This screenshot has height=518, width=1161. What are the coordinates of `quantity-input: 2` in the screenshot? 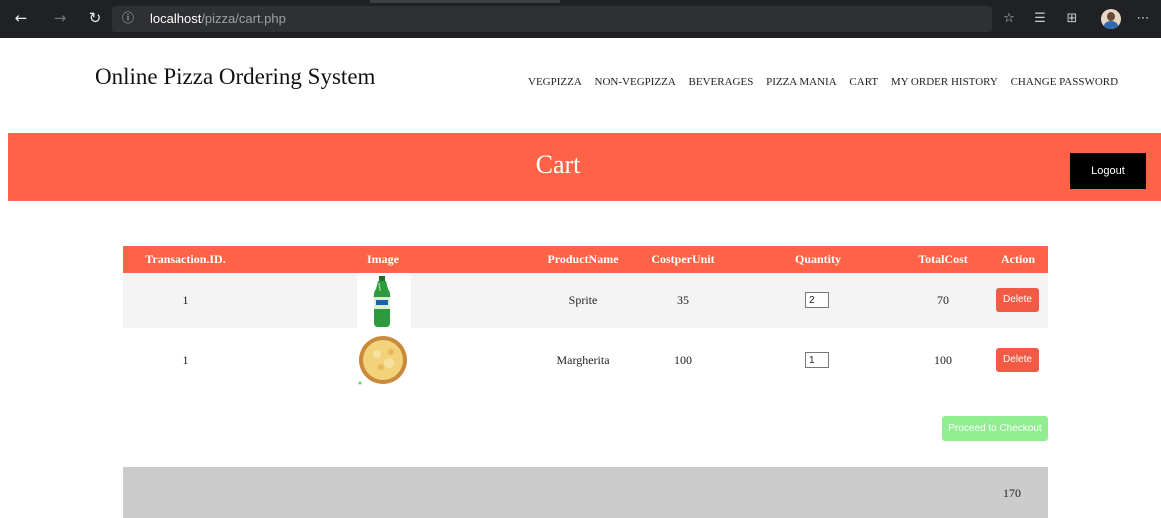 It's located at (817, 300).